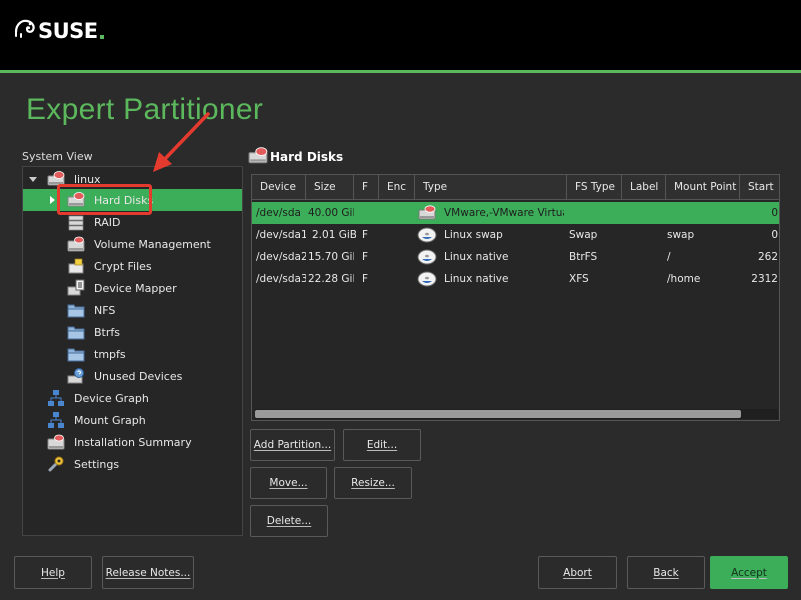  I want to click on logo-dot, so click(101, 37).